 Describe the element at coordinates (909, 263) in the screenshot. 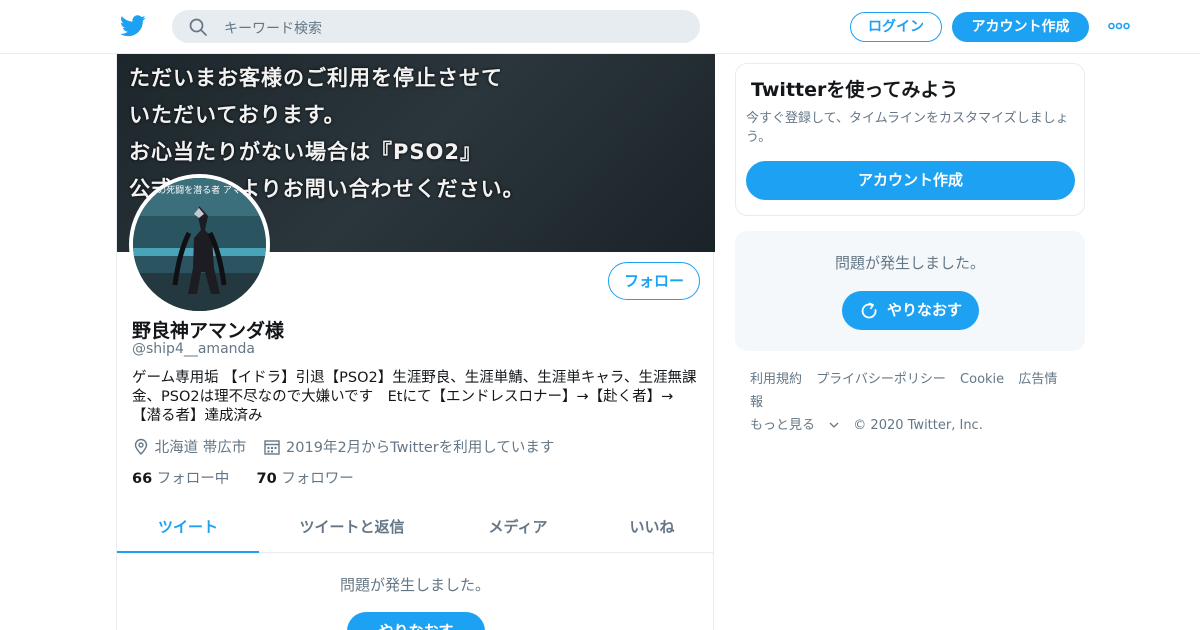

I see `sidebar-error-message: 問題が発生しました。` at that location.